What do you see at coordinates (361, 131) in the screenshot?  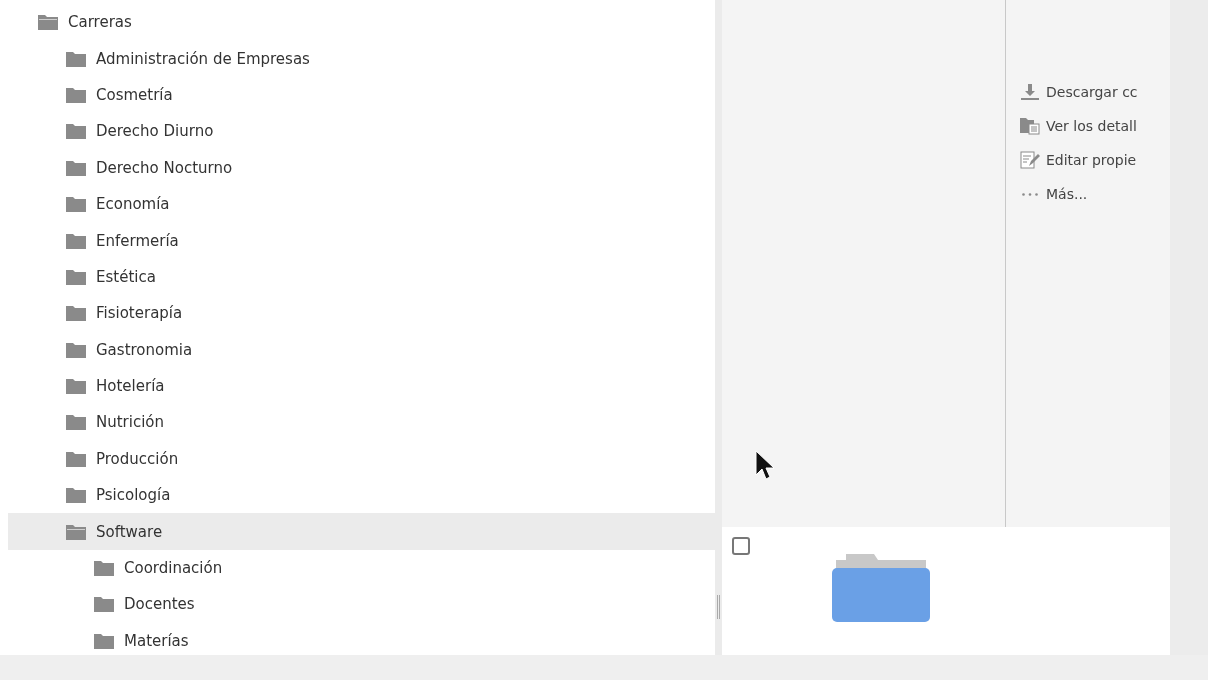 I see `tree-item: Derecho Diurno` at bounding box center [361, 131].